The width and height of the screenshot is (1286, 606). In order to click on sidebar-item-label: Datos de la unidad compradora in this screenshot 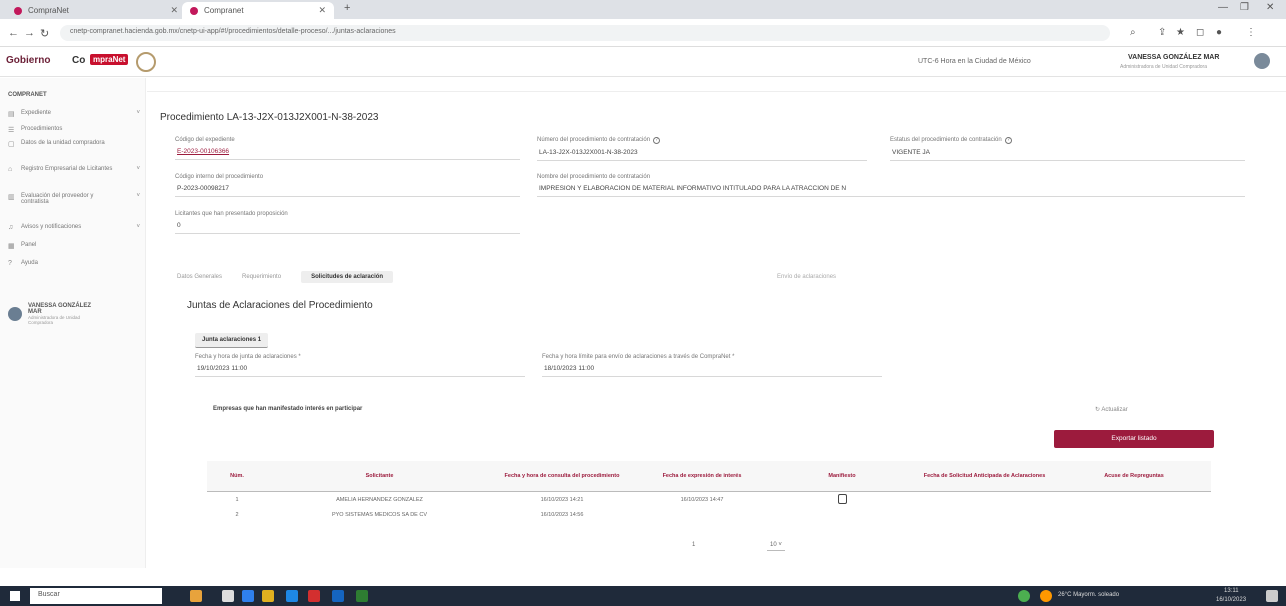, I will do `click(63, 143)`.